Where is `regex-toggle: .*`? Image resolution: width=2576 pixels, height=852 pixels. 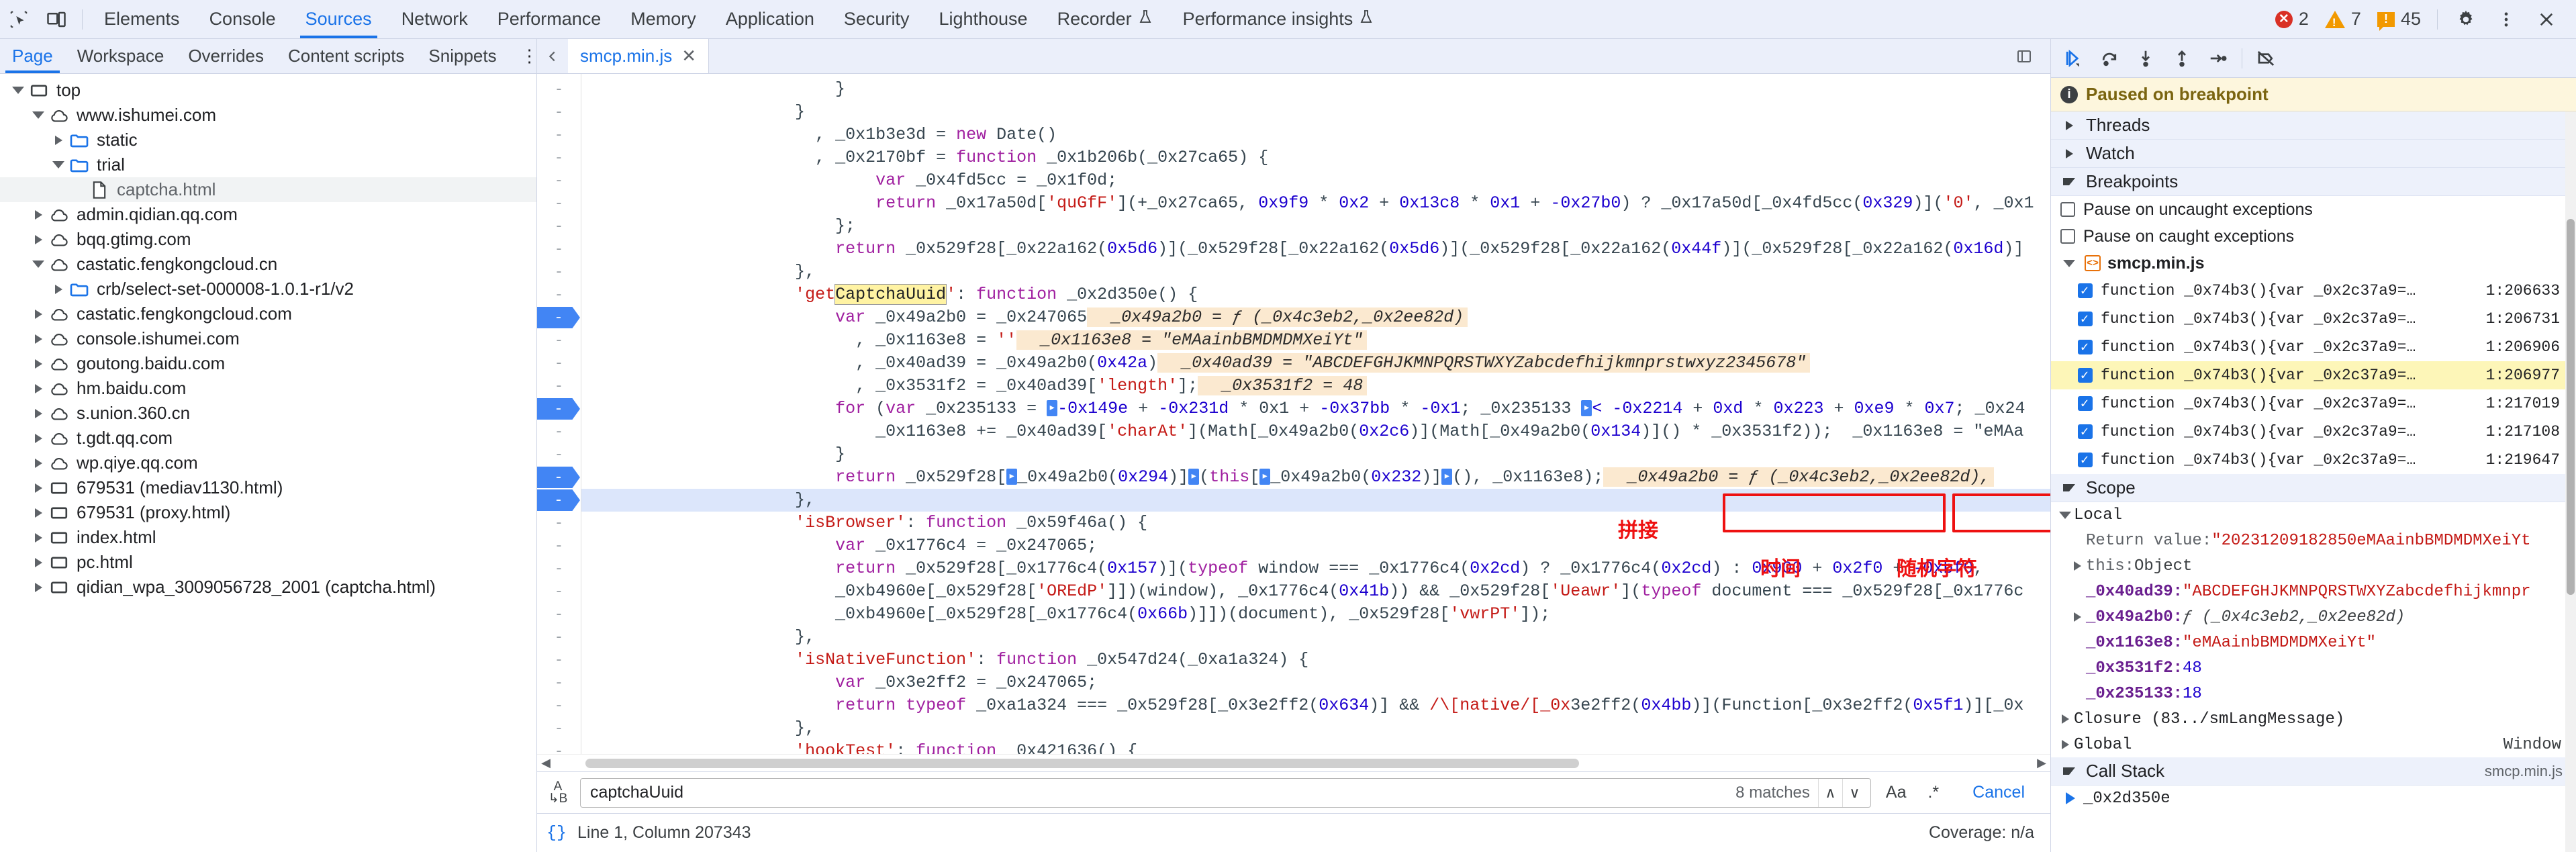
regex-toggle: .* is located at coordinates (1933, 792).